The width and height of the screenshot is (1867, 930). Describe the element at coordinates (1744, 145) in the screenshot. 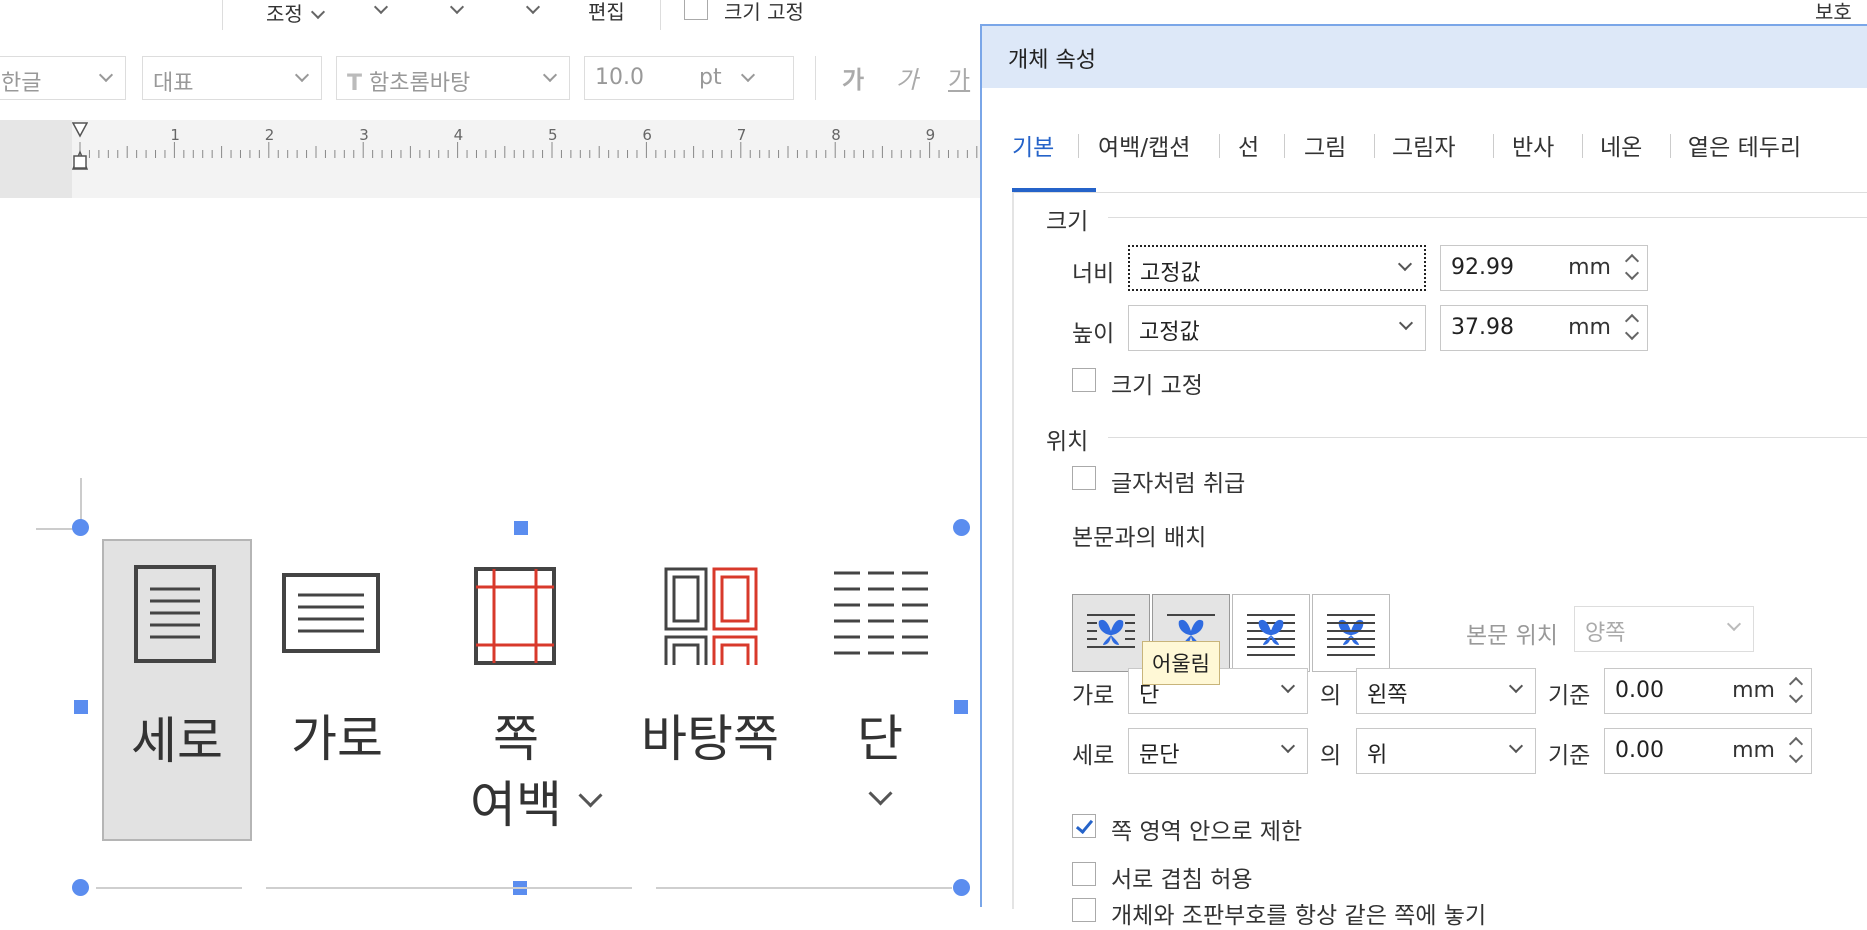

I see `tab-soft-edge: 옅은 테두리` at that location.